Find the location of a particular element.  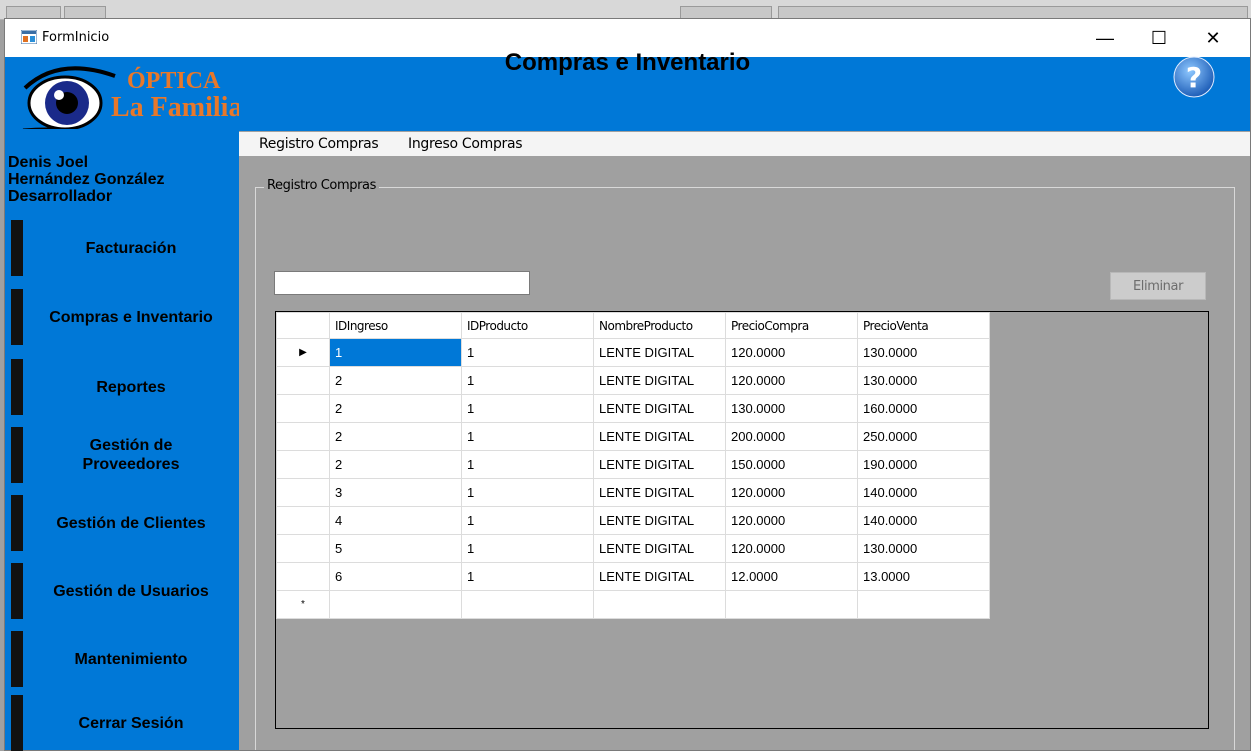

sidebar-item-cerrar-sesion: Cerrar Sesión is located at coordinates (125, 723).